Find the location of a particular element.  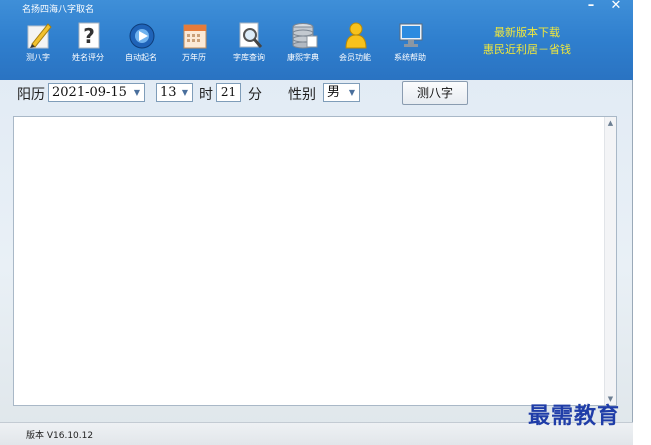

date-picker: 2021-09-15 ▼ is located at coordinates (96, 92).